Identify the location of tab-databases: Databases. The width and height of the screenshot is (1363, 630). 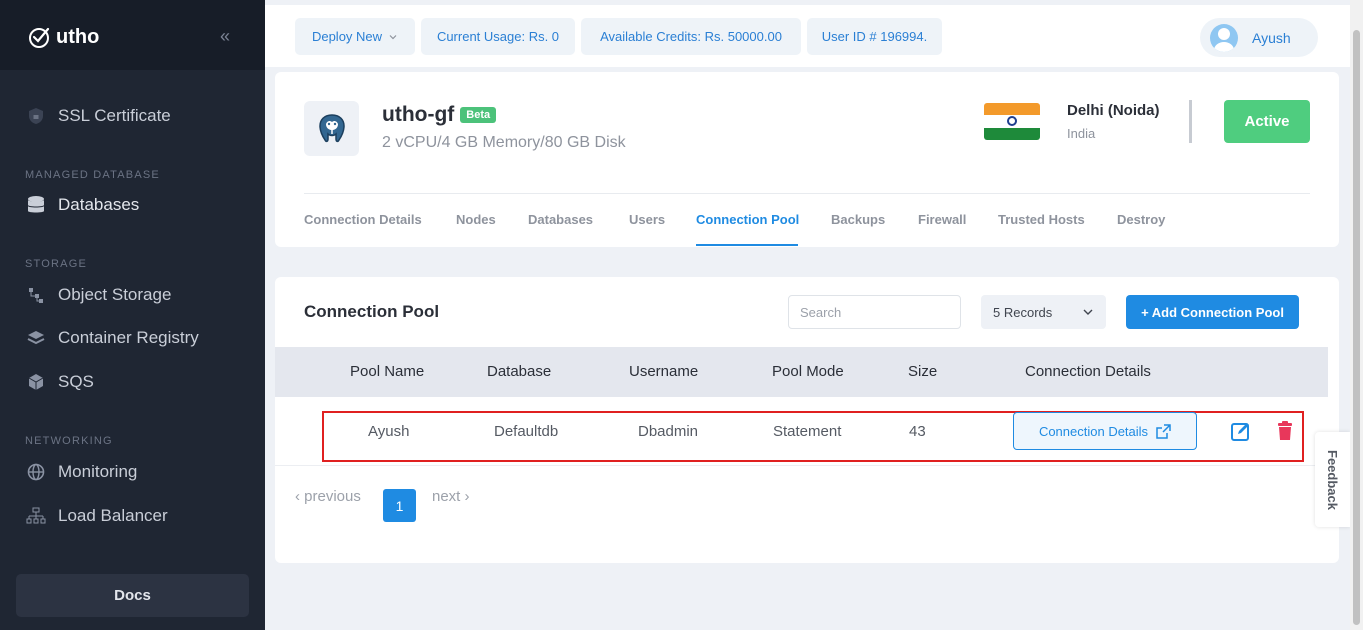
(560, 219).